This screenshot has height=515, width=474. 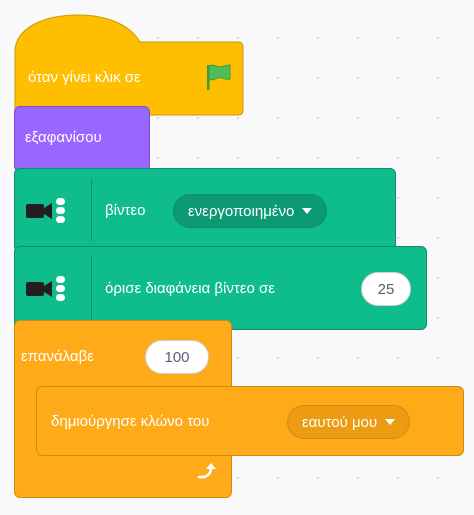 What do you see at coordinates (129, 65) in the screenshot?
I see `when-flag-clicked-block: όταν γίνει κλικ σε` at bounding box center [129, 65].